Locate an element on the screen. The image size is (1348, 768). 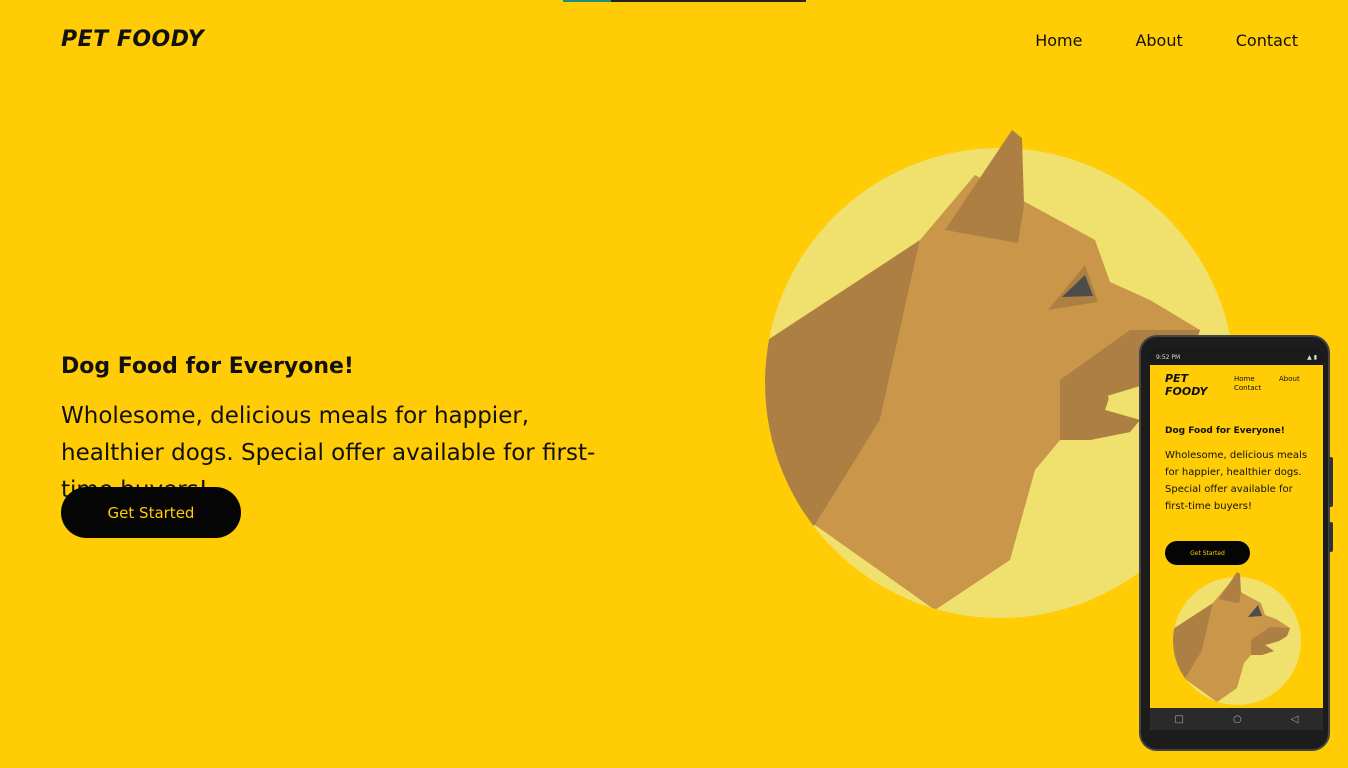
nav-about-link: About is located at coordinates (1158, 40).